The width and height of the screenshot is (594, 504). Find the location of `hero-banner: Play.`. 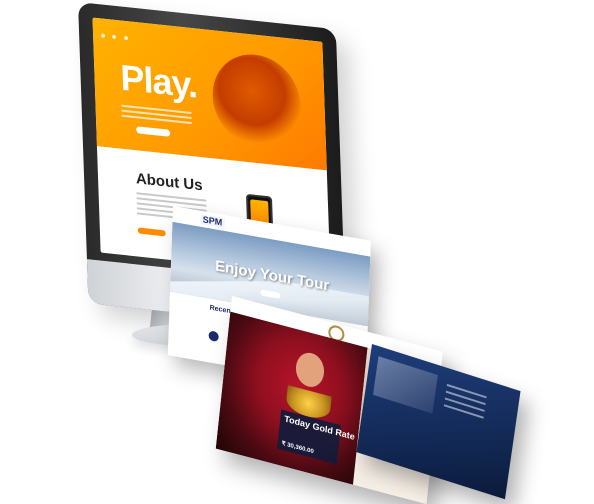

hero-banner: Play. is located at coordinates (209, 94).